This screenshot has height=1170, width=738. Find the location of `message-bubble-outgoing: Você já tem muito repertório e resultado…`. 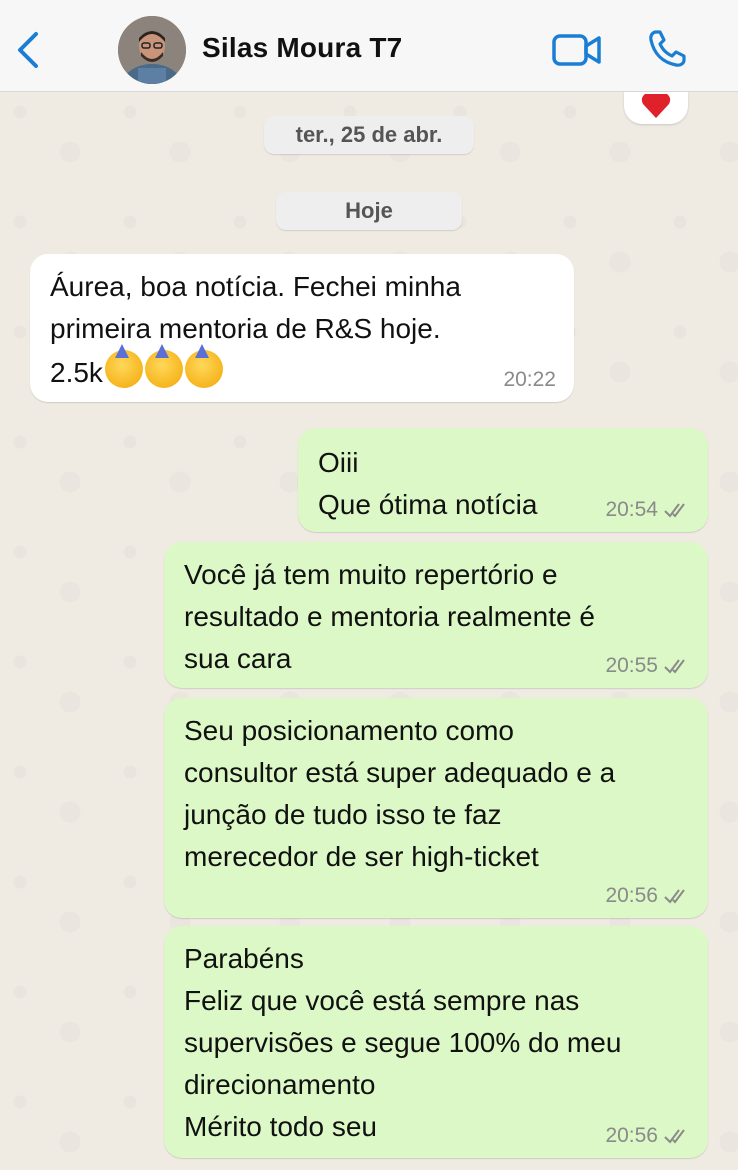

message-bubble-outgoing: Você já tem muito repertório e resultado… is located at coordinates (436, 615).